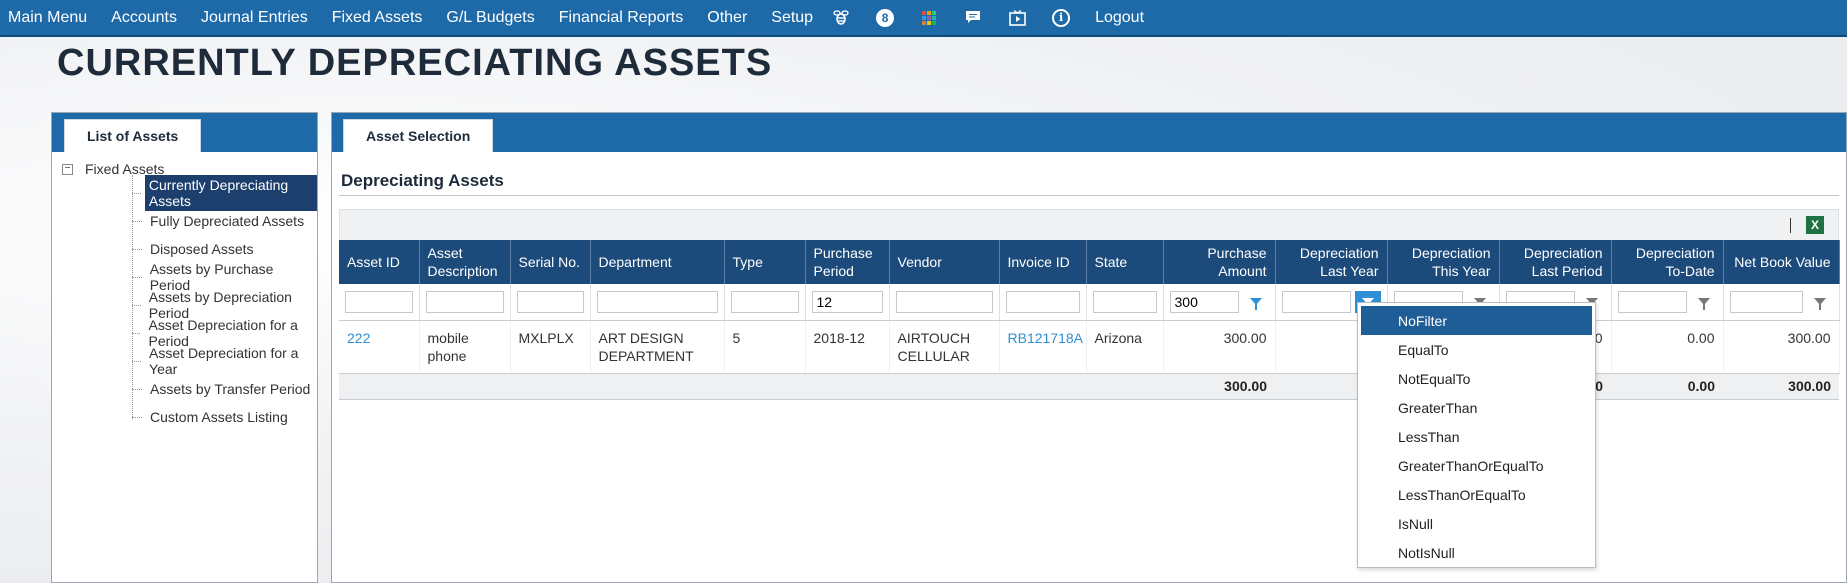 This screenshot has width=1847, height=583. What do you see at coordinates (847, 347) in the screenshot?
I see `cell-purchase-period: 2018-12` at bounding box center [847, 347].